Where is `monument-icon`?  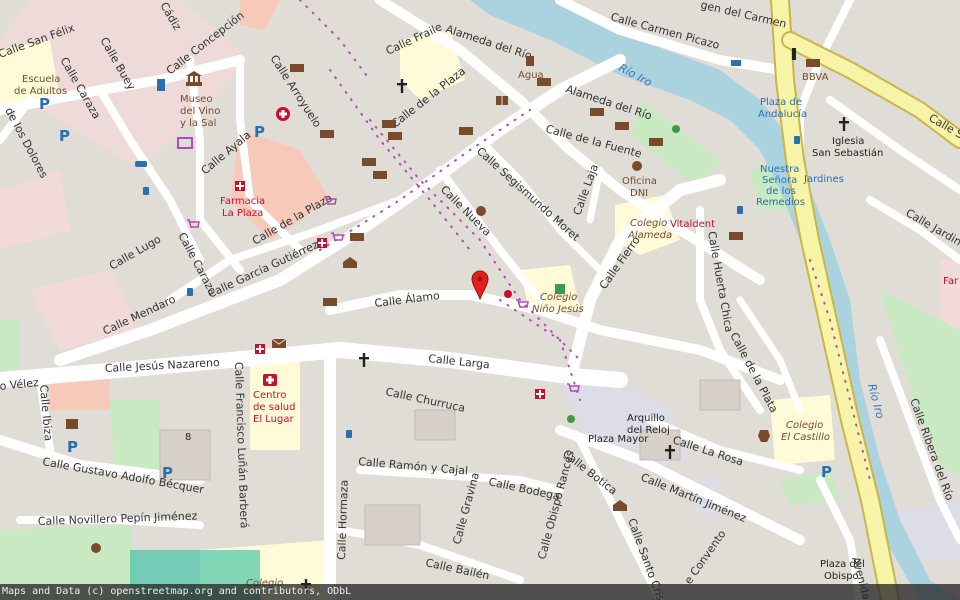 monument-icon is located at coordinates (794, 54).